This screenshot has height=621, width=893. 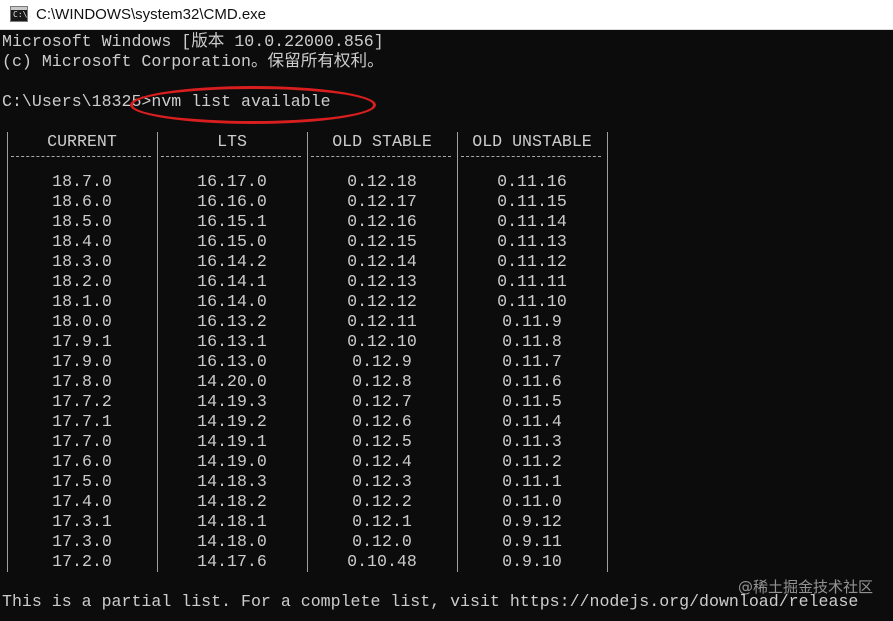 I want to click on version-cell: 18.7.0, so click(x=82, y=181).